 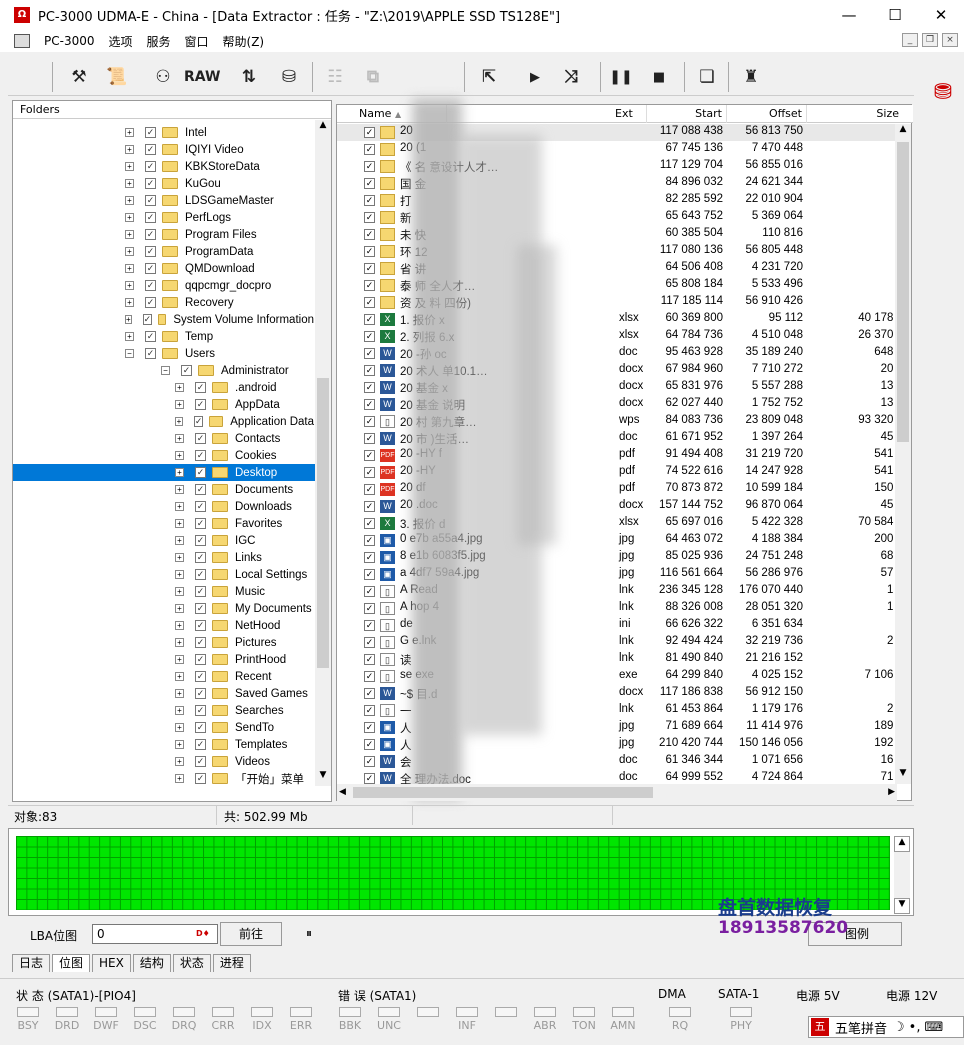 I want to click on script-icon: 📜, so click(x=117, y=77).